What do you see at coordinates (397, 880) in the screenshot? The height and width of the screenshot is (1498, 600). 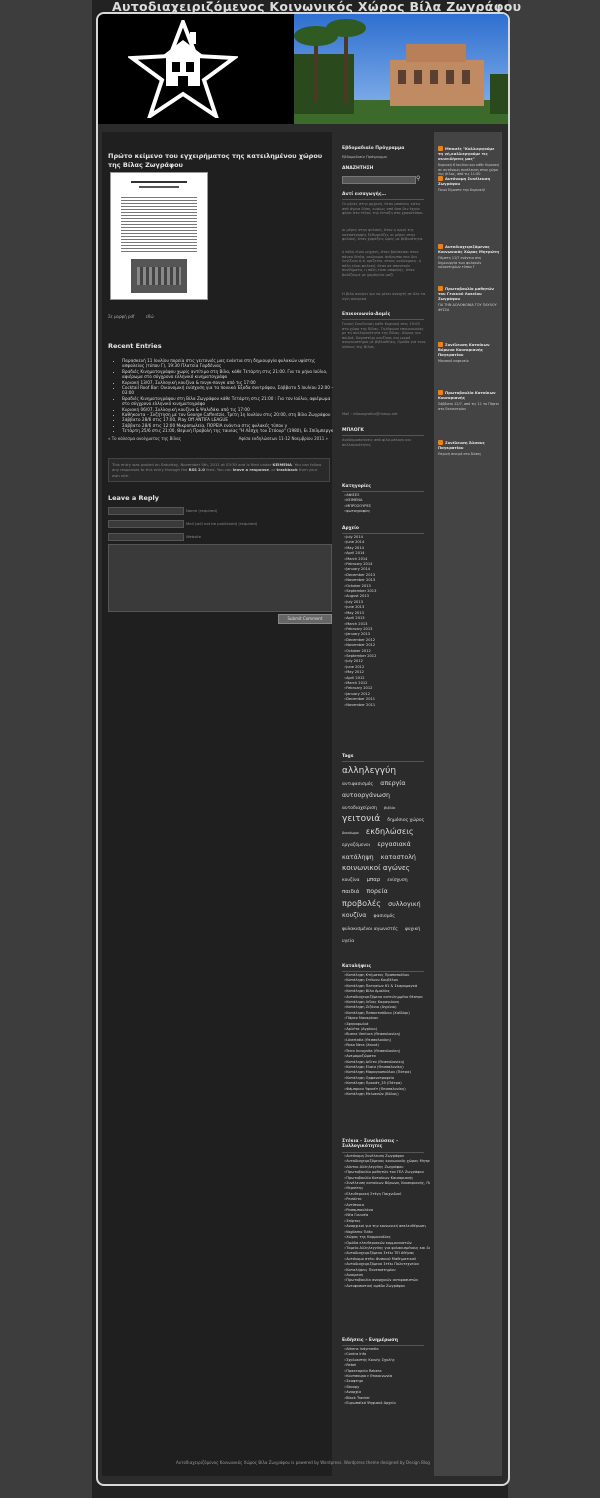 I see `tag-link: ενίσχυση` at bounding box center [397, 880].